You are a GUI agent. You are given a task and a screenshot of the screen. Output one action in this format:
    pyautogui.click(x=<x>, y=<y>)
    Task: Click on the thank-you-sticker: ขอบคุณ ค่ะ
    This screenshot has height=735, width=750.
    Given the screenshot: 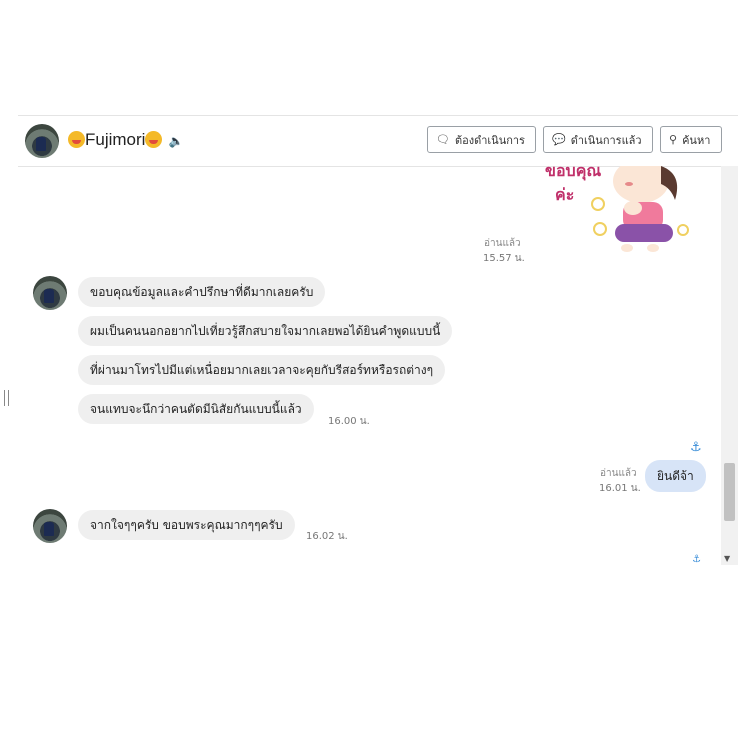 What is the action you would take?
    pyautogui.click(x=617, y=209)
    